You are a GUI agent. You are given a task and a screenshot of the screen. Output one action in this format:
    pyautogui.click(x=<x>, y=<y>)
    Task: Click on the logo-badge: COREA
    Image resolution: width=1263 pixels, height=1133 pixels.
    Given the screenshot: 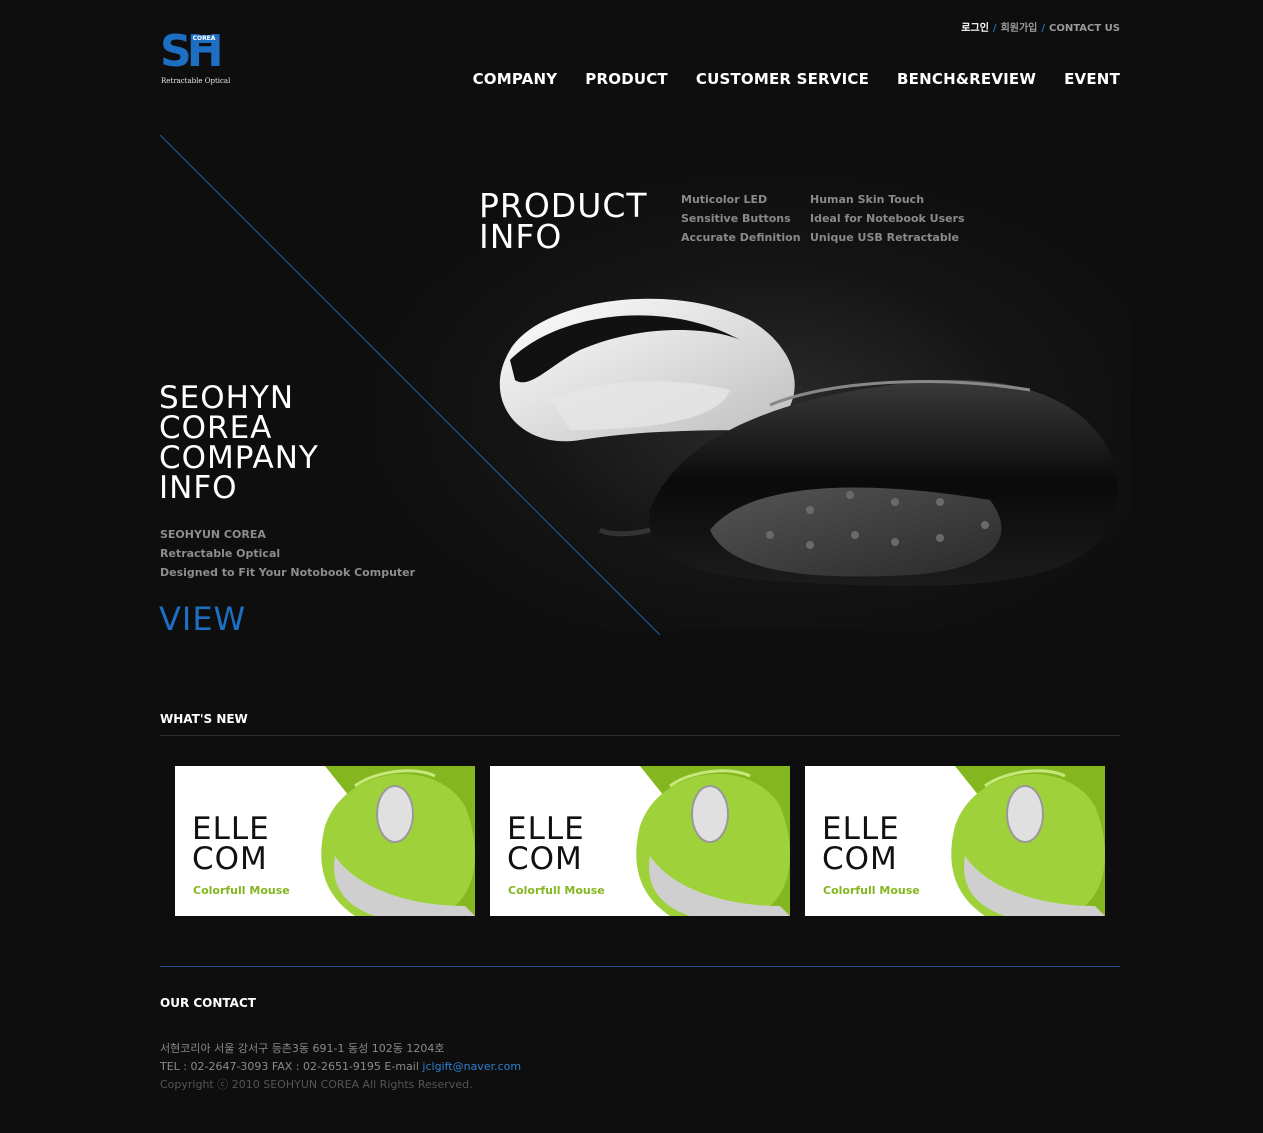 What is the action you would take?
    pyautogui.click(x=204, y=39)
    